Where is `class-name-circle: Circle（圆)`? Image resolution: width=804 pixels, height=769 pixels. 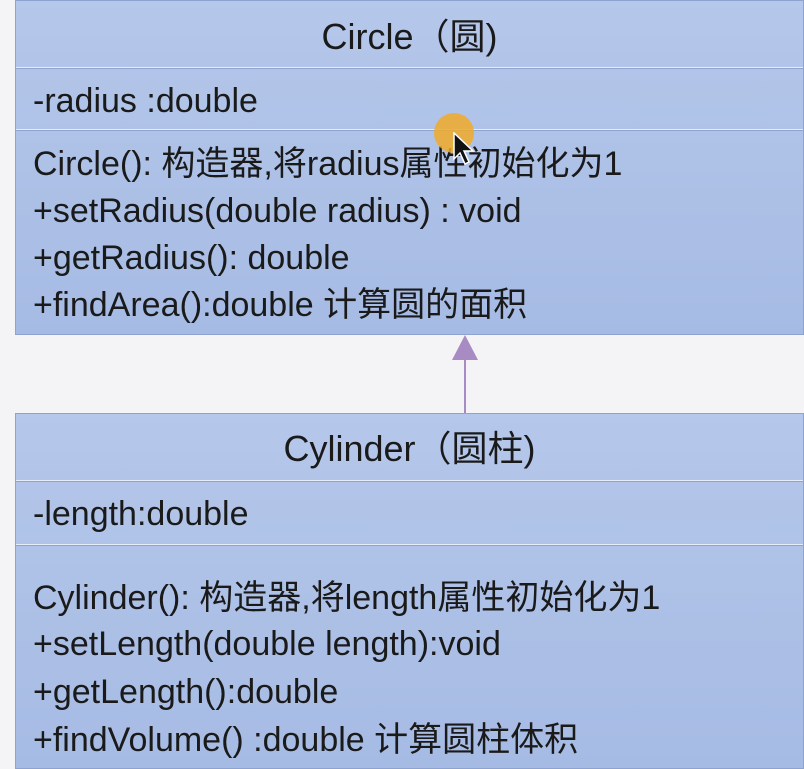 class-name-circle: Circle（圆) is located at coordinates (409, 36).